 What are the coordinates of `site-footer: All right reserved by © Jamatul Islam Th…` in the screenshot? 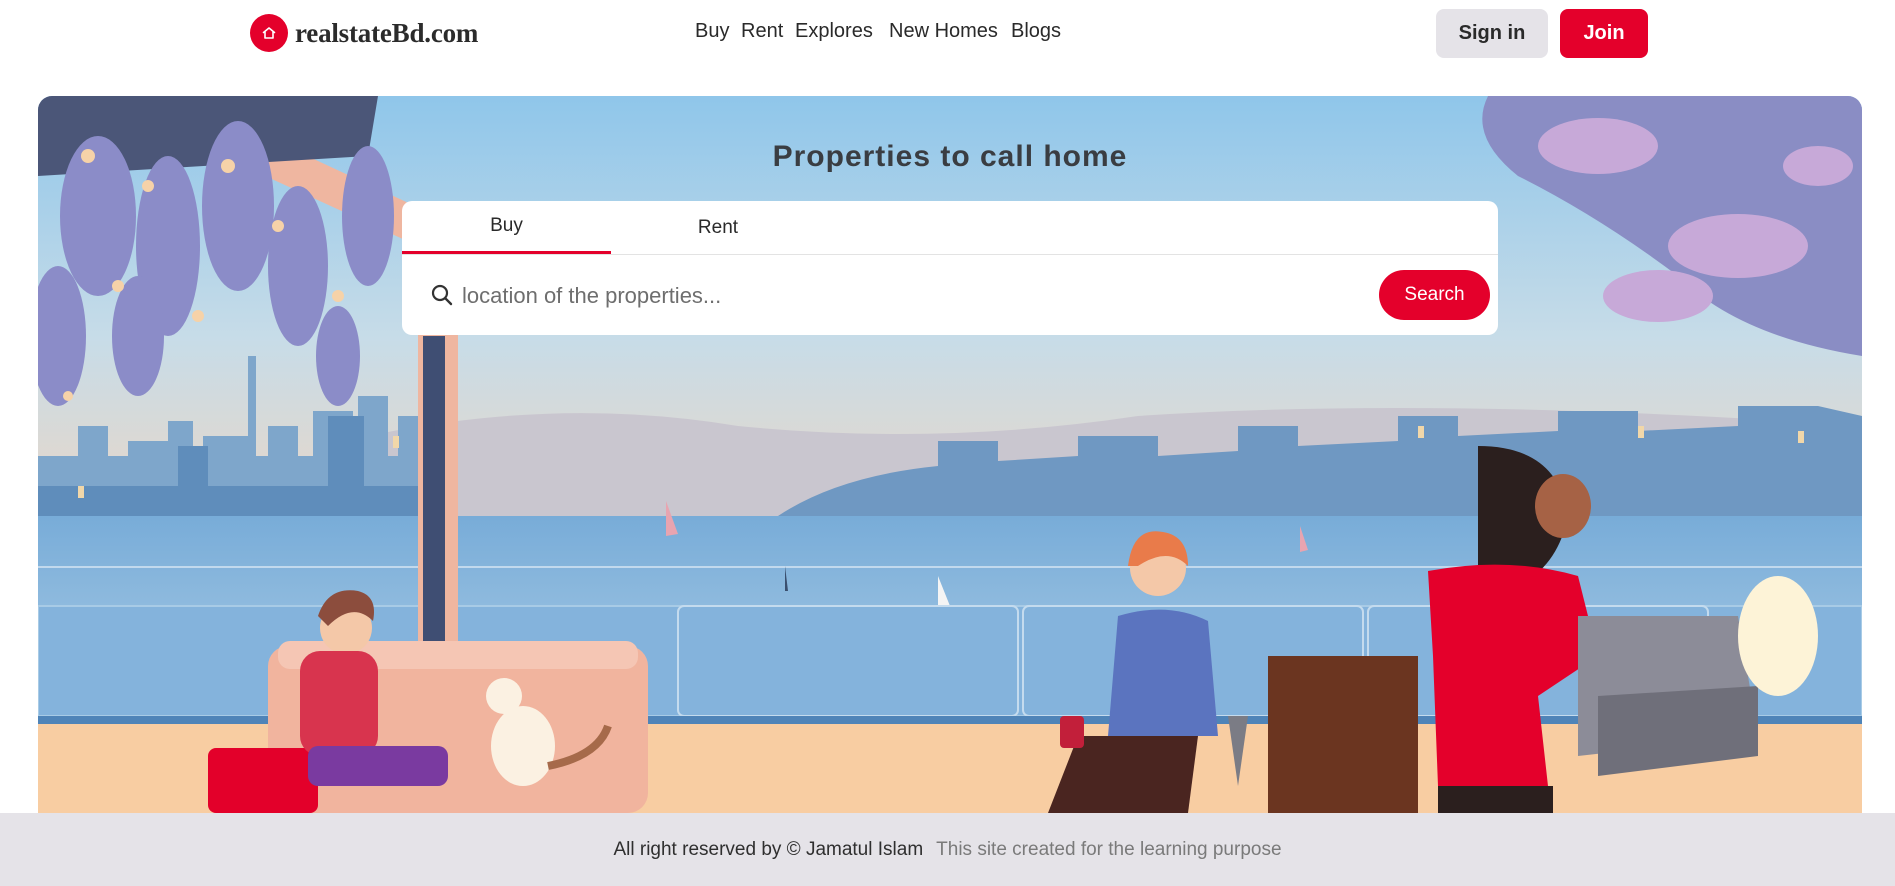 It's located at (947, 849).